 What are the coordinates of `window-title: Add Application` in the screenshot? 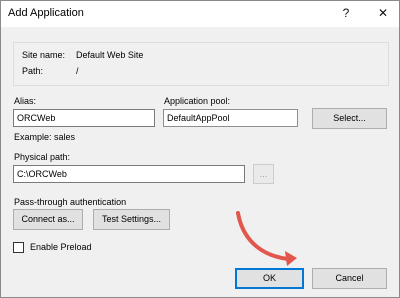 It's located at (46, 13).